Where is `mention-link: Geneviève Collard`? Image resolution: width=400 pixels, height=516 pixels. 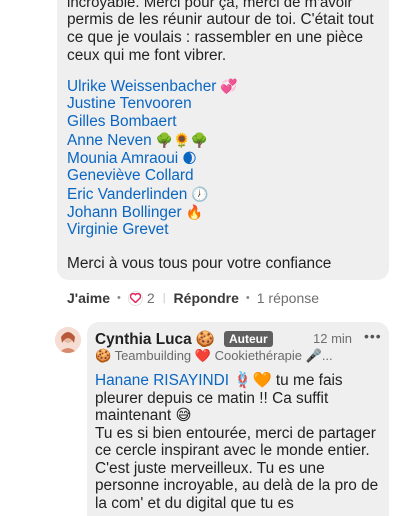 mention-link: Geneviève Collard is located at coordinates (152, 176).